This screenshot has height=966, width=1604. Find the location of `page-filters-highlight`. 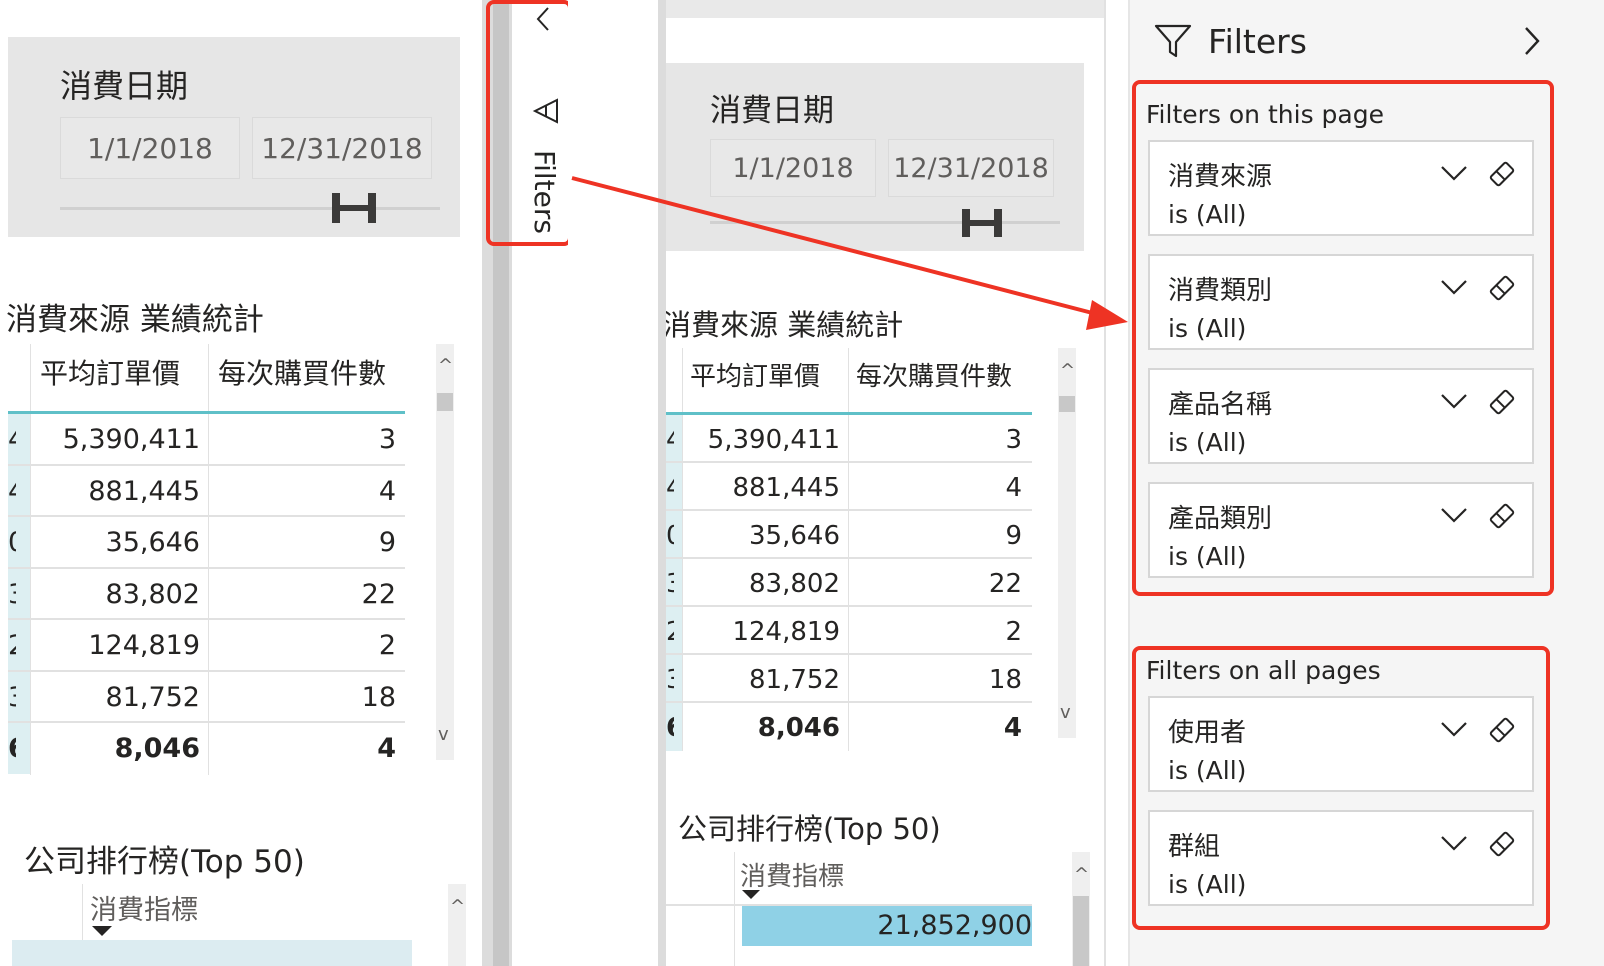

page-filters-highlight is located at coordinates (1343, 338).